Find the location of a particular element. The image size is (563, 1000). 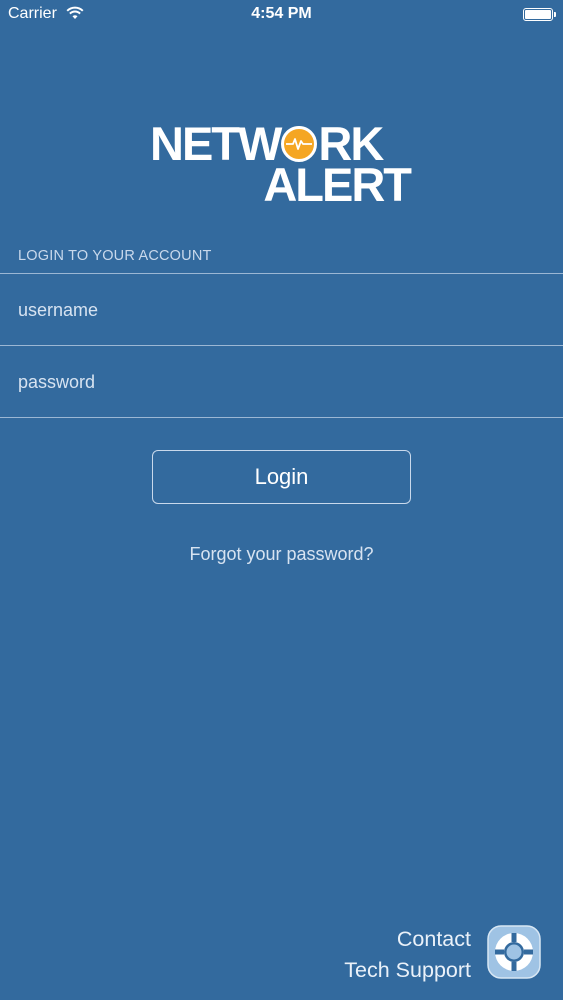

password-input is located at coordinates (281, 382).